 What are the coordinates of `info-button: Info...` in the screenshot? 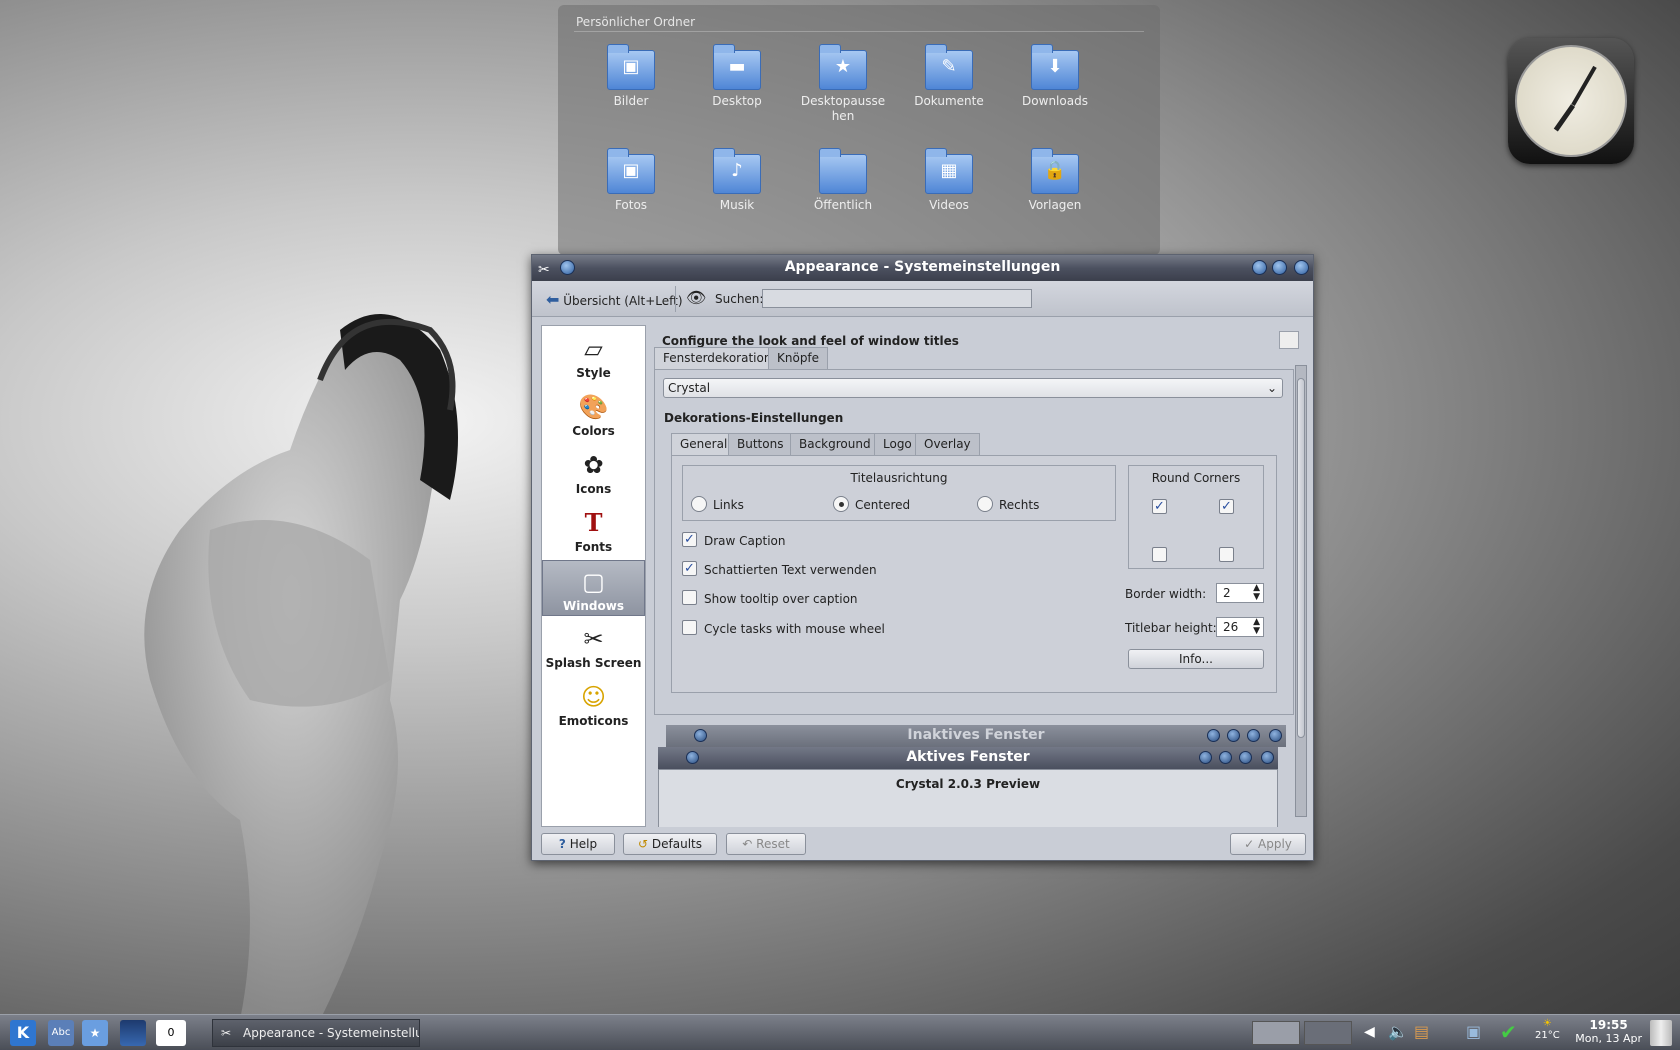 It's located at (1196, 659).